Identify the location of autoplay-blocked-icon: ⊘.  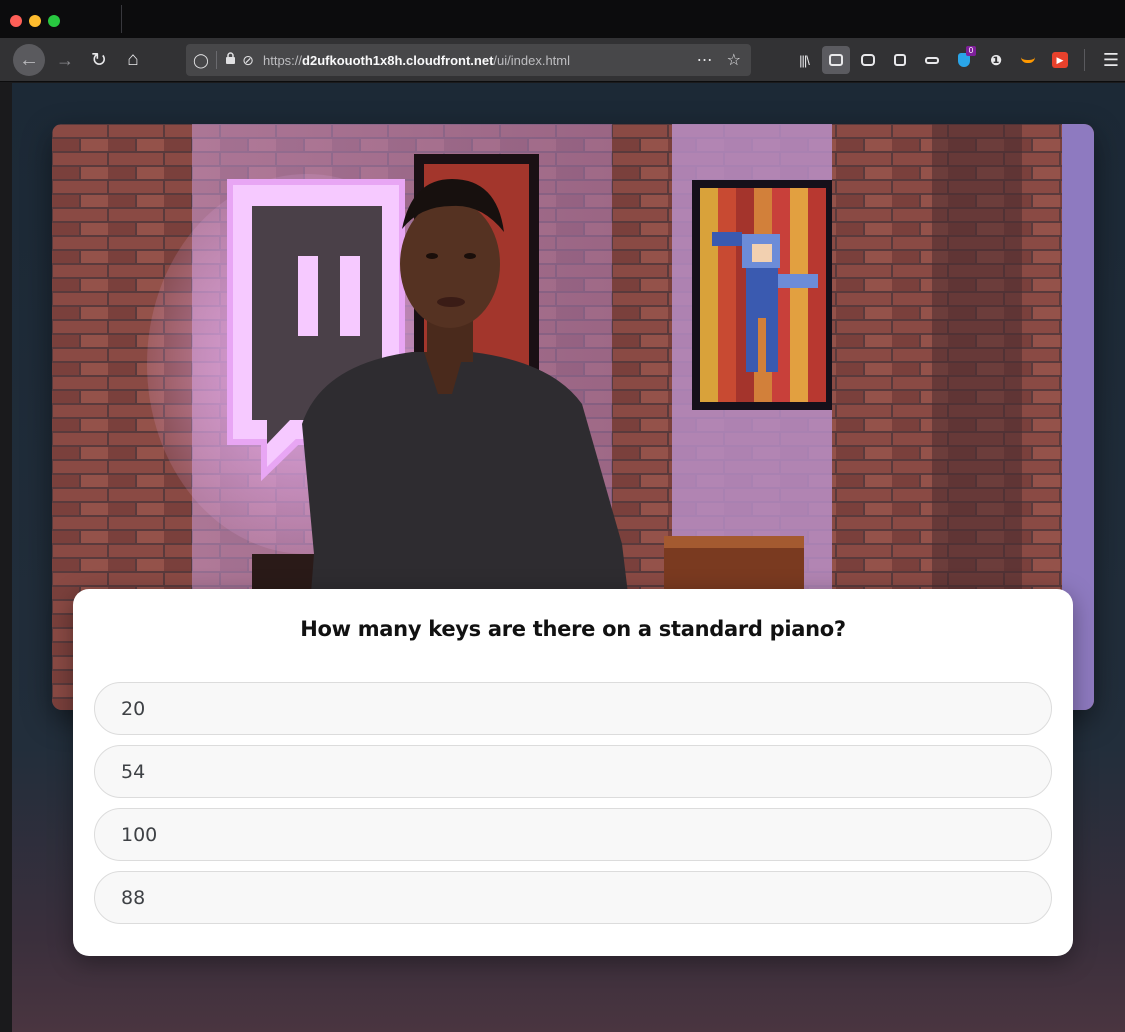
(248, 60).